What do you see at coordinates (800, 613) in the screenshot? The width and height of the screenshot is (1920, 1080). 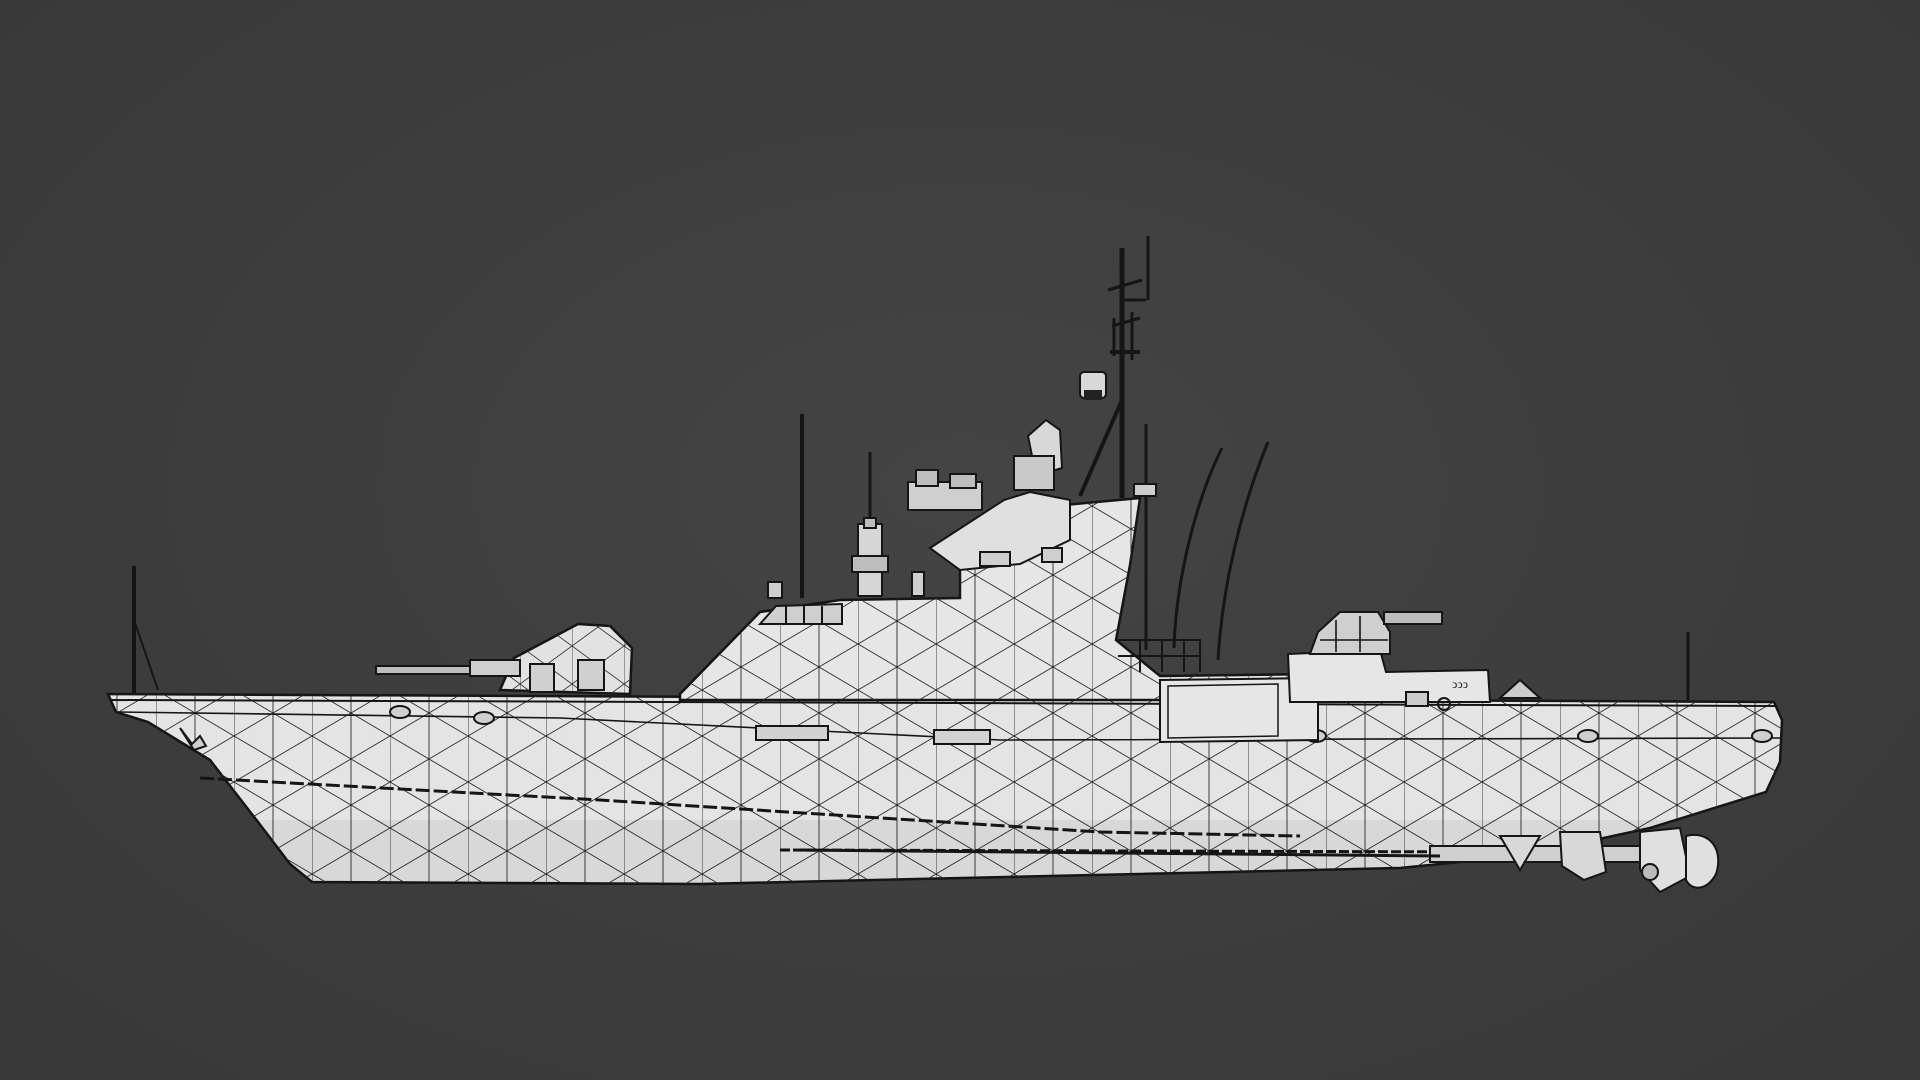 I see `bridge-windows` at bounding box center [800, 613].